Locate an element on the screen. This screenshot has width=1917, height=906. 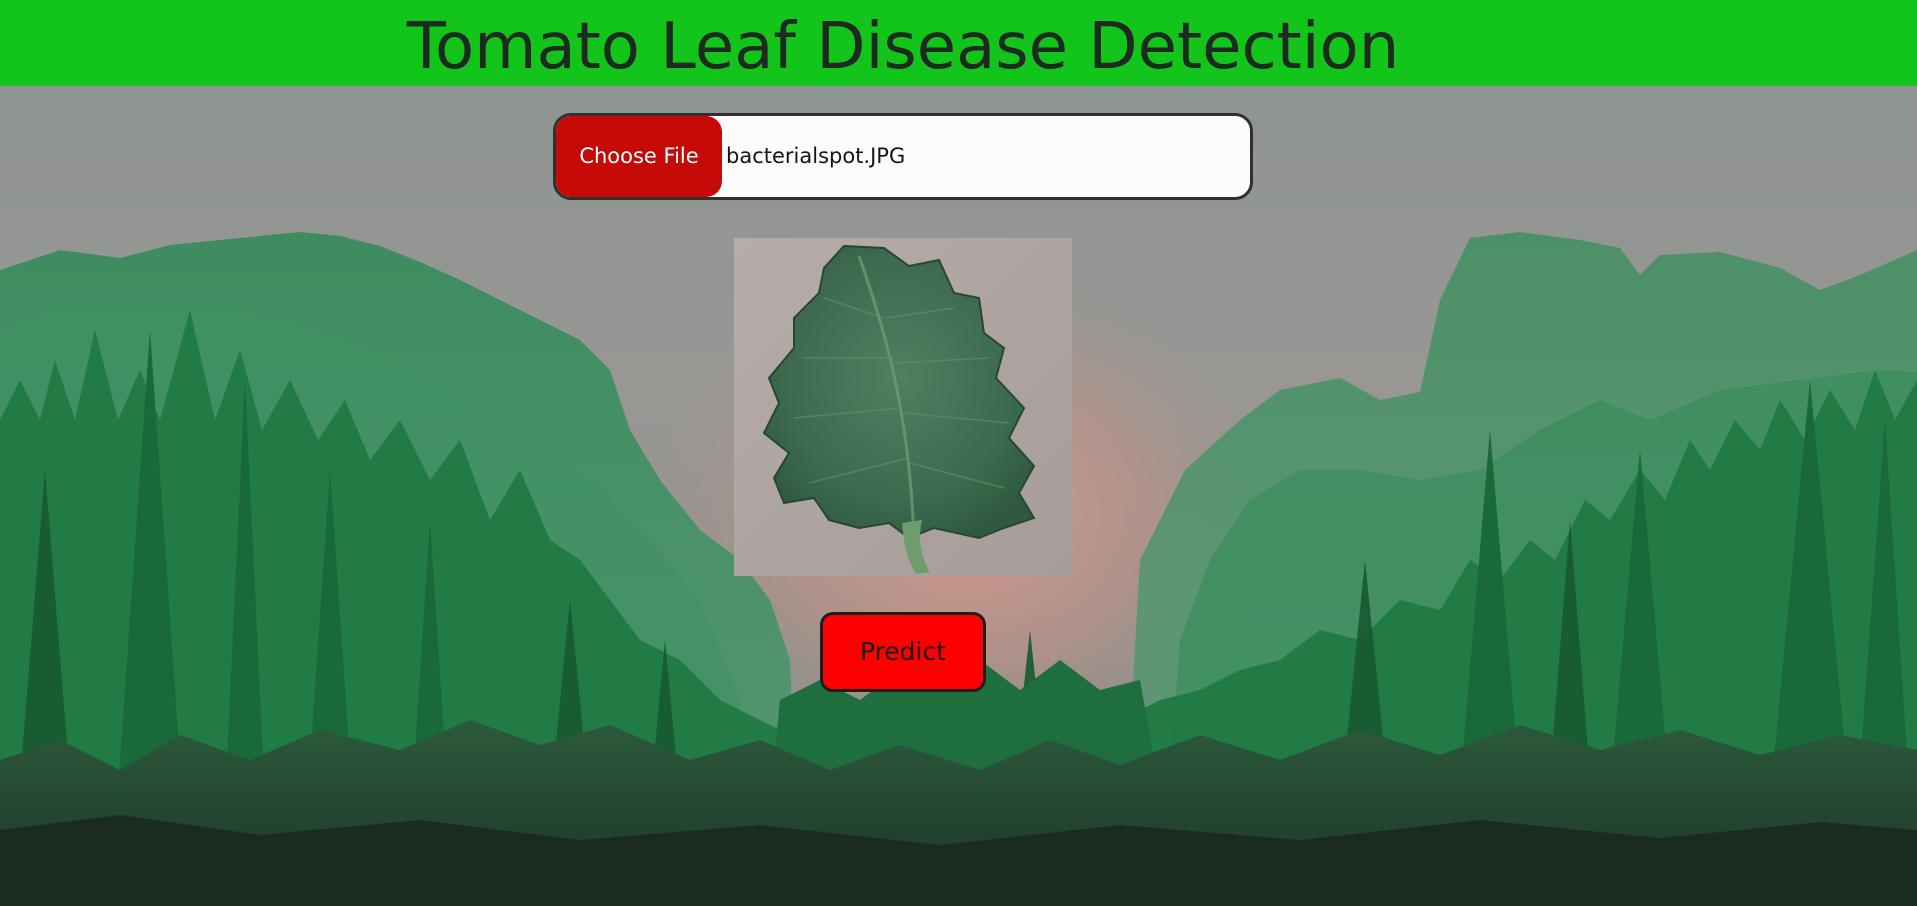
page-header: Tomato Leaf Disease Detection is located at coordinates (958, 43).